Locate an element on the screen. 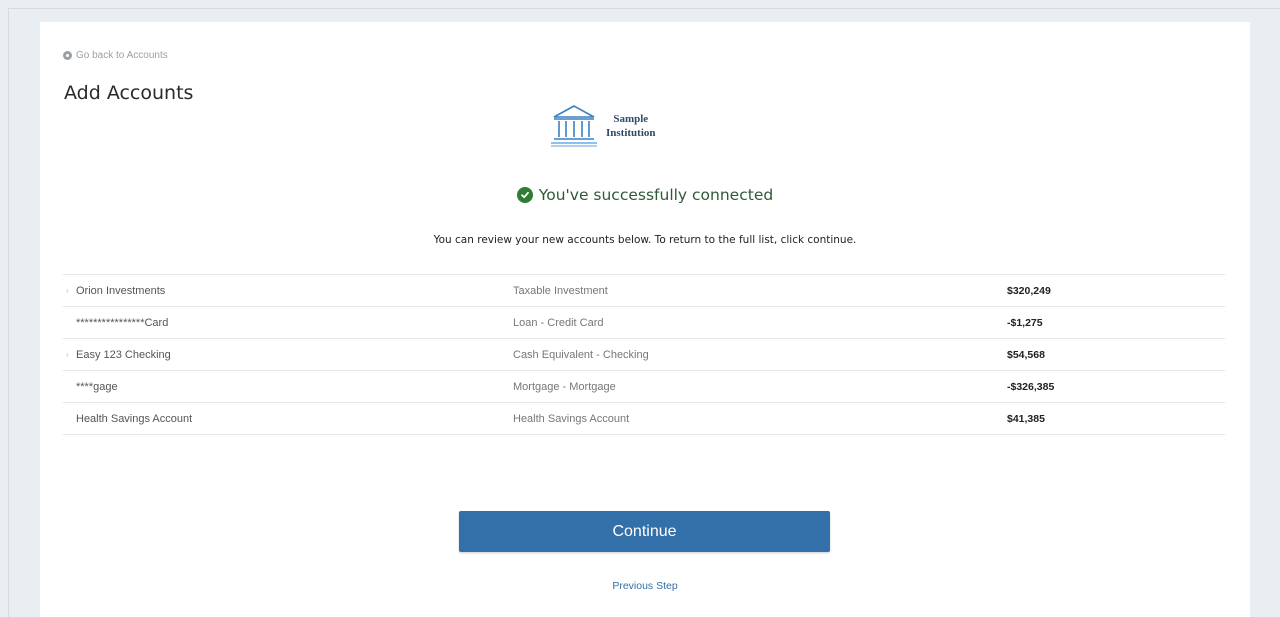 Image resolution: width=1280 pixels, height=617 pixels. account-row: ****gage Mortgage - Mortgage -$326,385 is located at coordinates (644, 387).